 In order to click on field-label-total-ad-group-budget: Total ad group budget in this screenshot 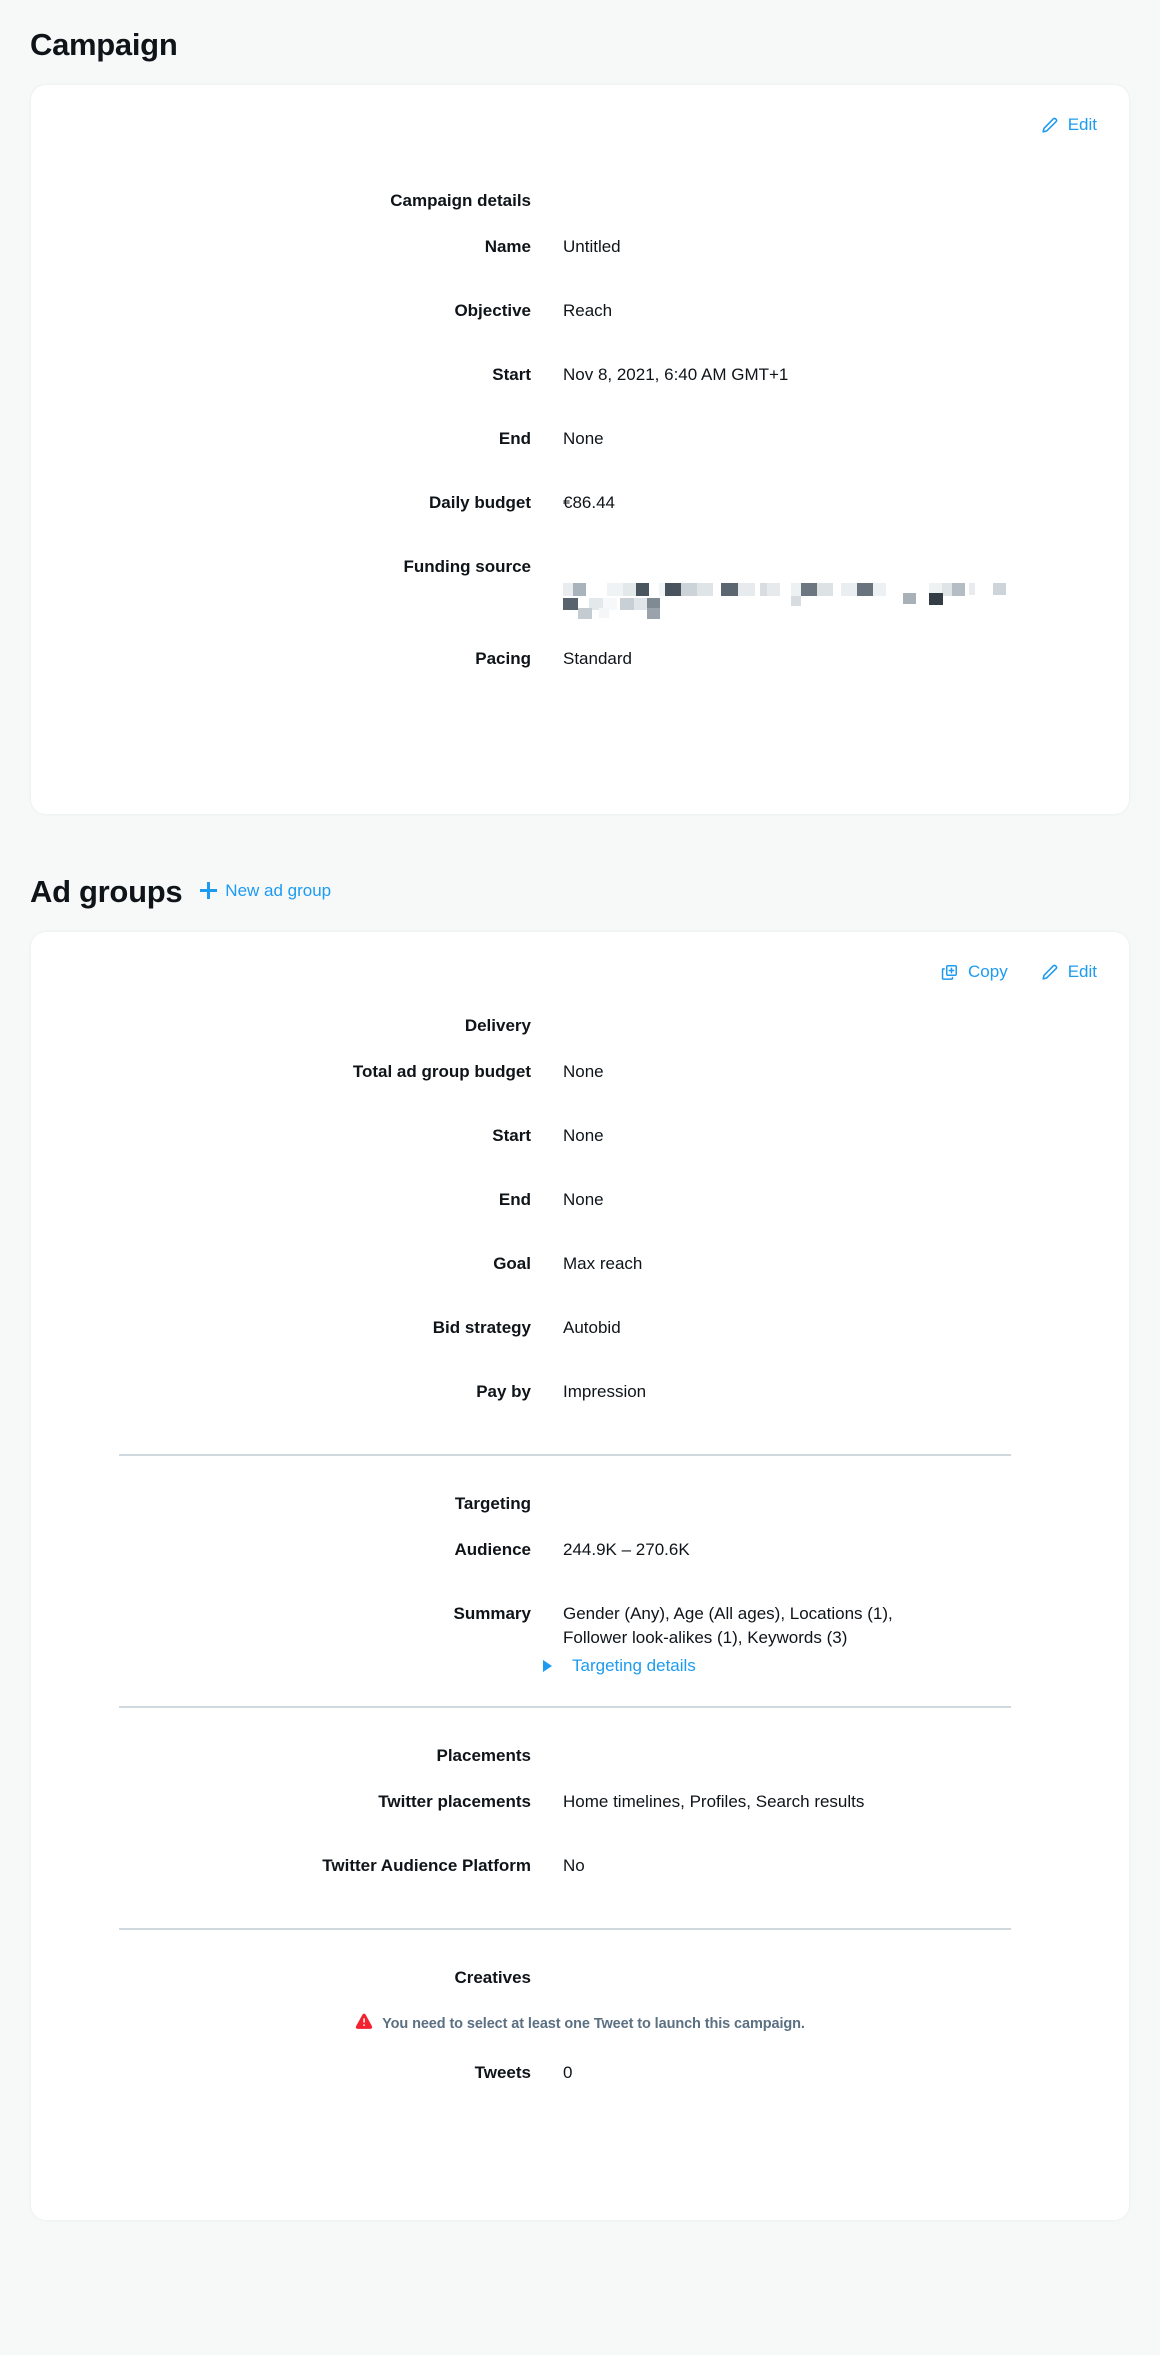, I will do `click(441, 1072)`.